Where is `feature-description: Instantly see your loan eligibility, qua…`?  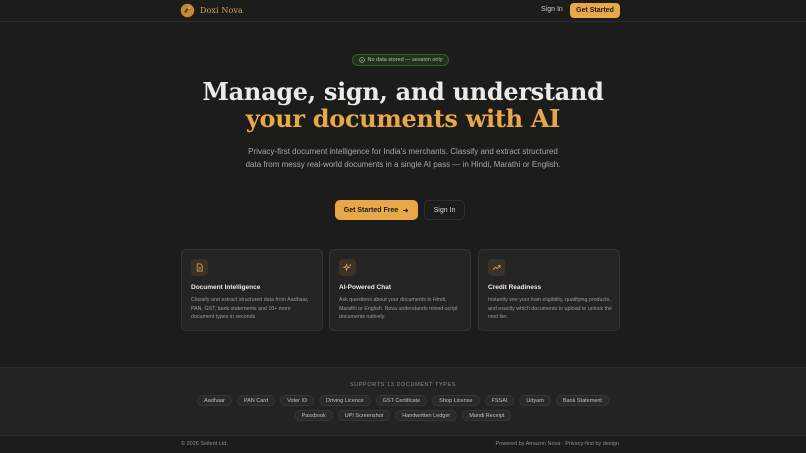 feature-description: Instantly see your loan eligibility, qua… is located at coordinates (550, 309).